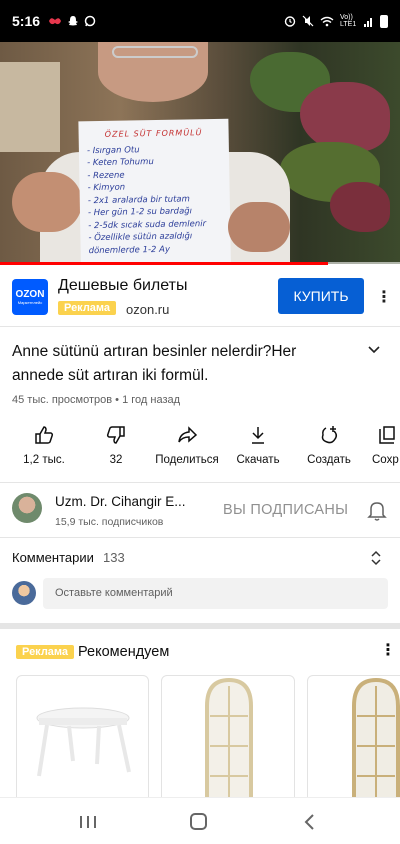  I want to click on battery-icon, so click(384, 21).